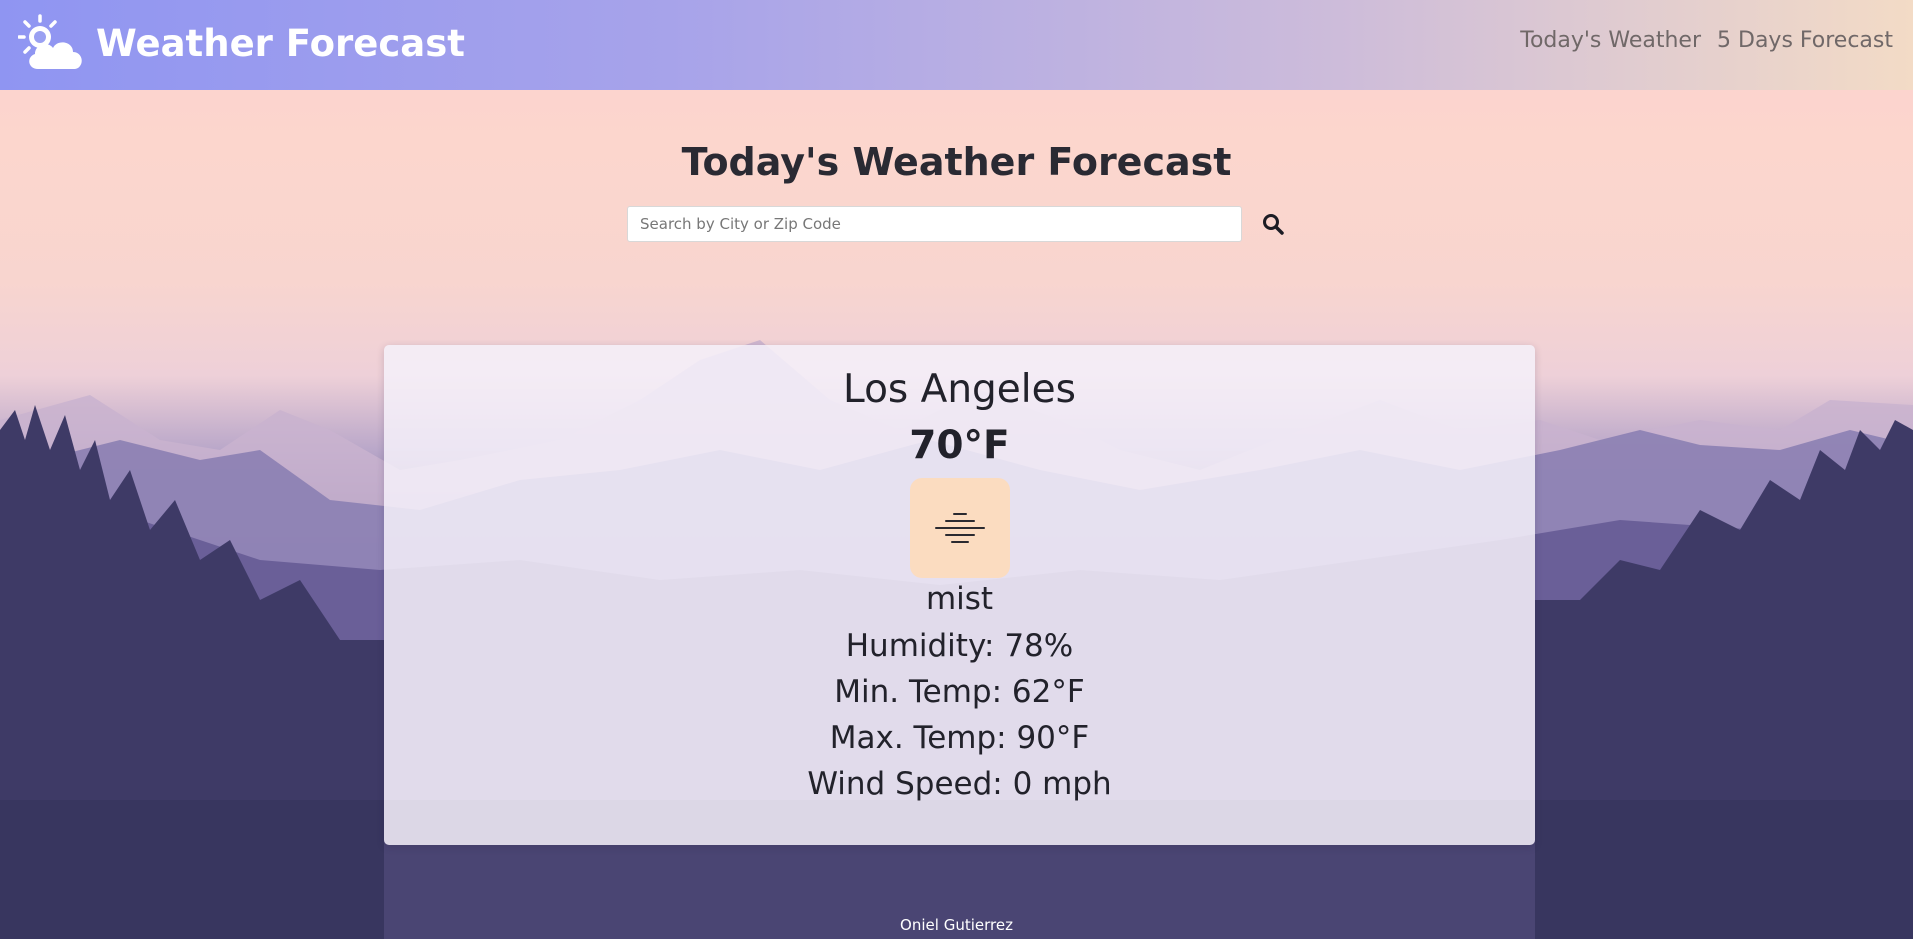  Describe the element at coordinates (1706, 40) in the screenshot. I see `nav-links: Today's Weather 5 Days Forecast` at that location.